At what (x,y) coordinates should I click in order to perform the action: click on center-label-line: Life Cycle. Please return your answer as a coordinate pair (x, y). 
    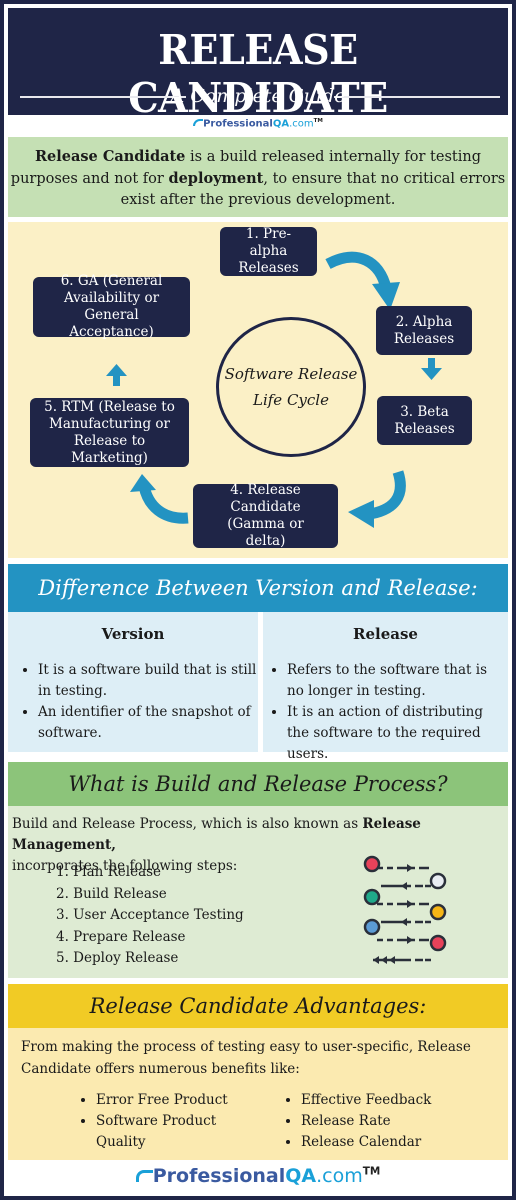
    Looking at the image, I should click on (291, 400).